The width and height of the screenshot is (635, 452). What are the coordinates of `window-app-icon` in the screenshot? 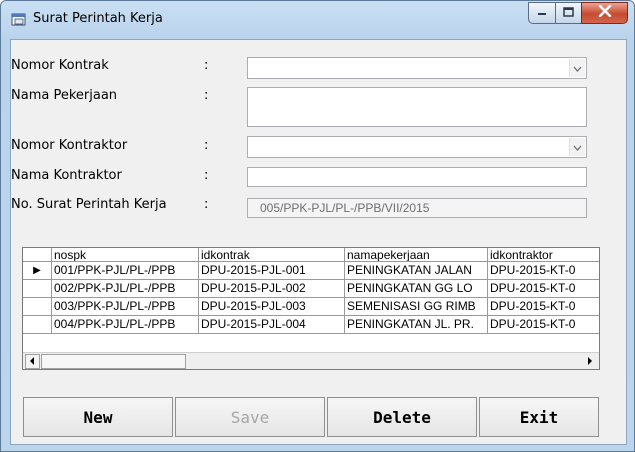 It's located at (19, 20).